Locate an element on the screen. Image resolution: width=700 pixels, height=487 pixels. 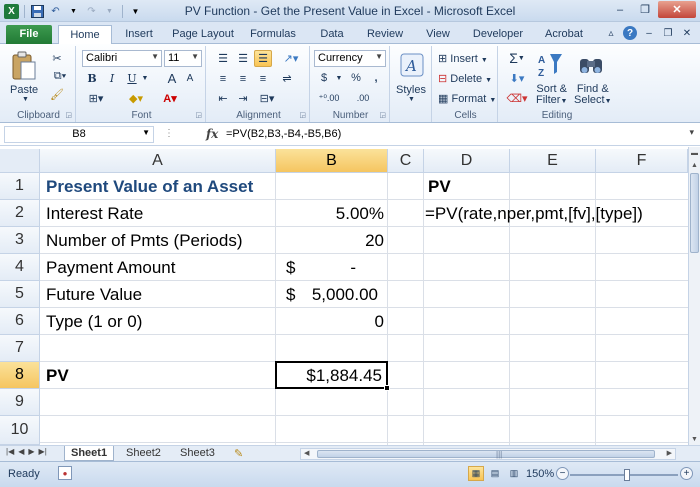
workbook-close-icon: ✕ is located at coordinates (687, 33).